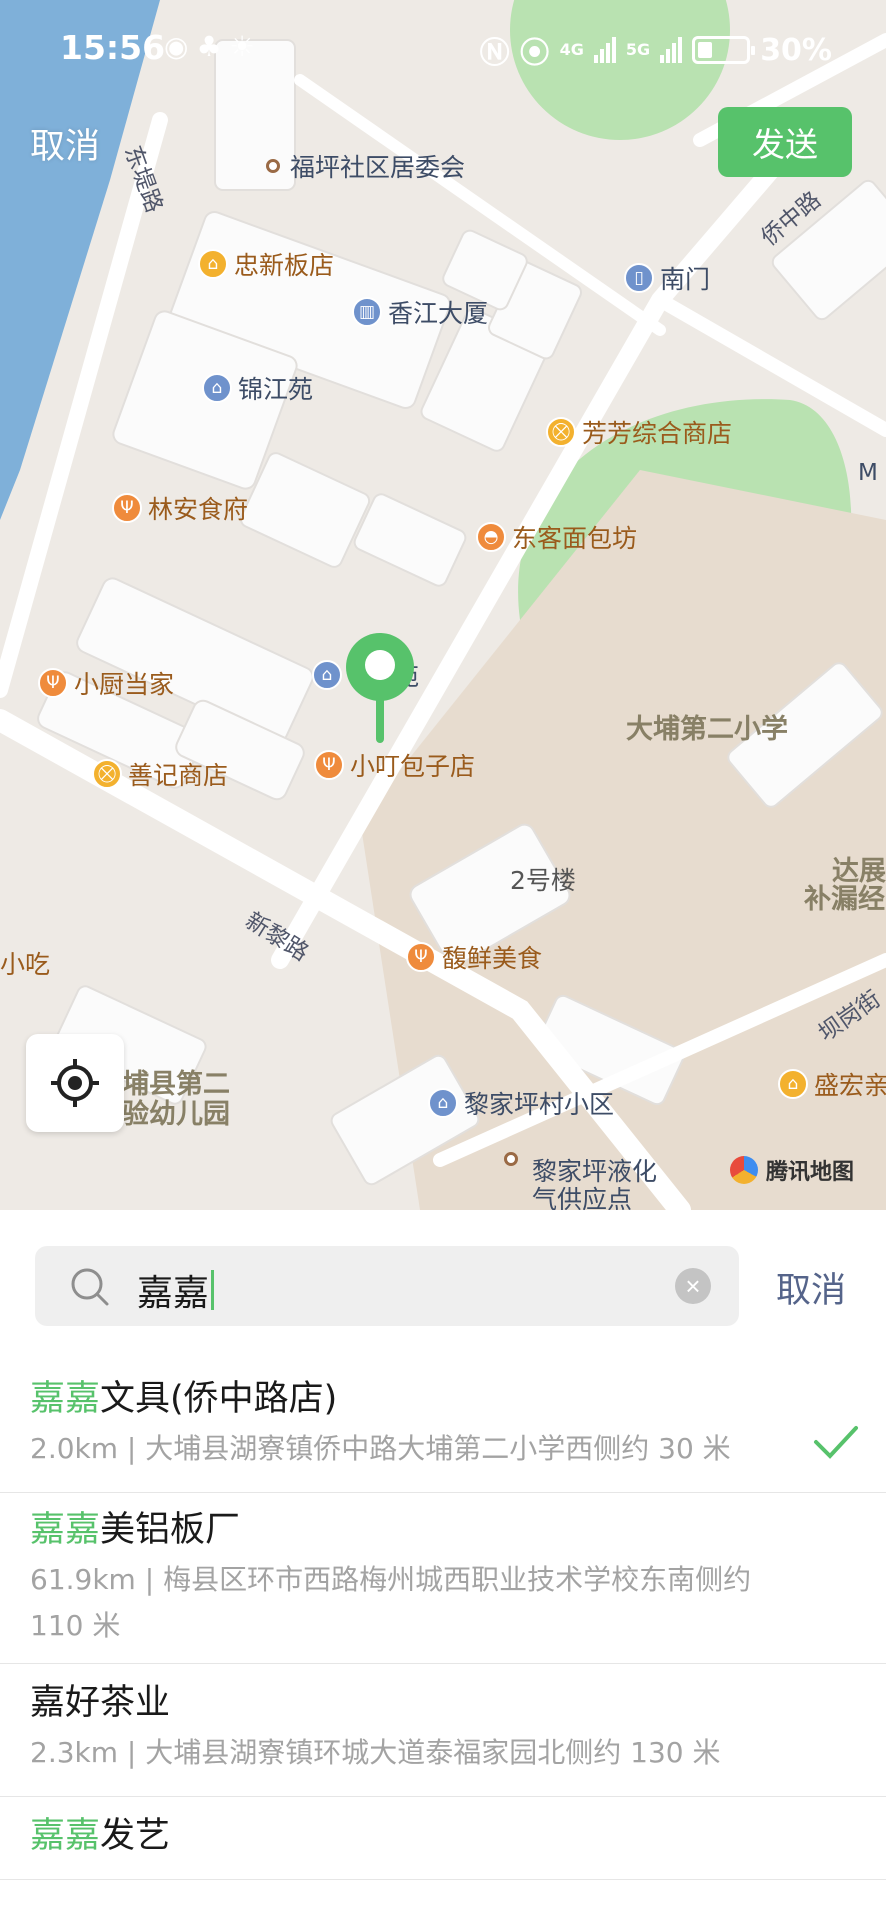 The height and width of the screenshot is (1920, 886). What do you see at coordinates (394, 765) in the screenshot?
I see `map-poi: Ψ 小叮包子店` at bounding box center [394, 765].